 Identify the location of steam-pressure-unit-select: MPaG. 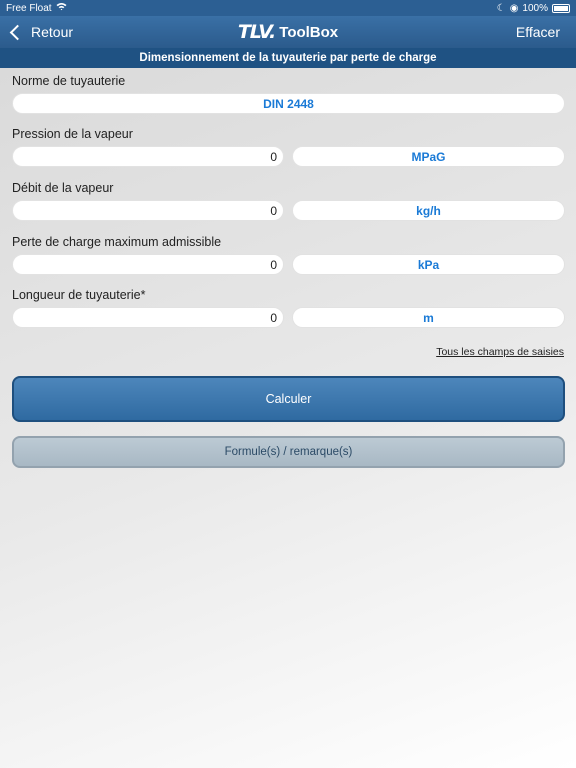
(428, 156).